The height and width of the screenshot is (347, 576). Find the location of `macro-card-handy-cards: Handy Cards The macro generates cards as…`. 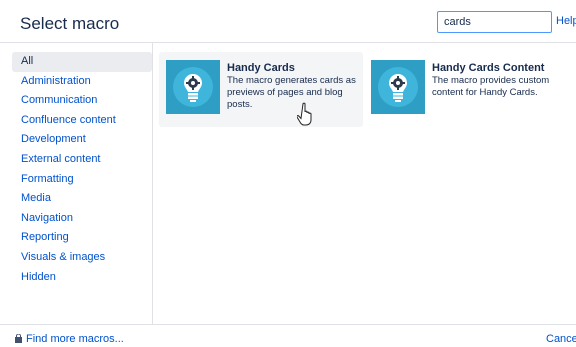

macro-card-handy-cards: Handy Cards The macro generates cards as… is located at coordinates (261, 89).